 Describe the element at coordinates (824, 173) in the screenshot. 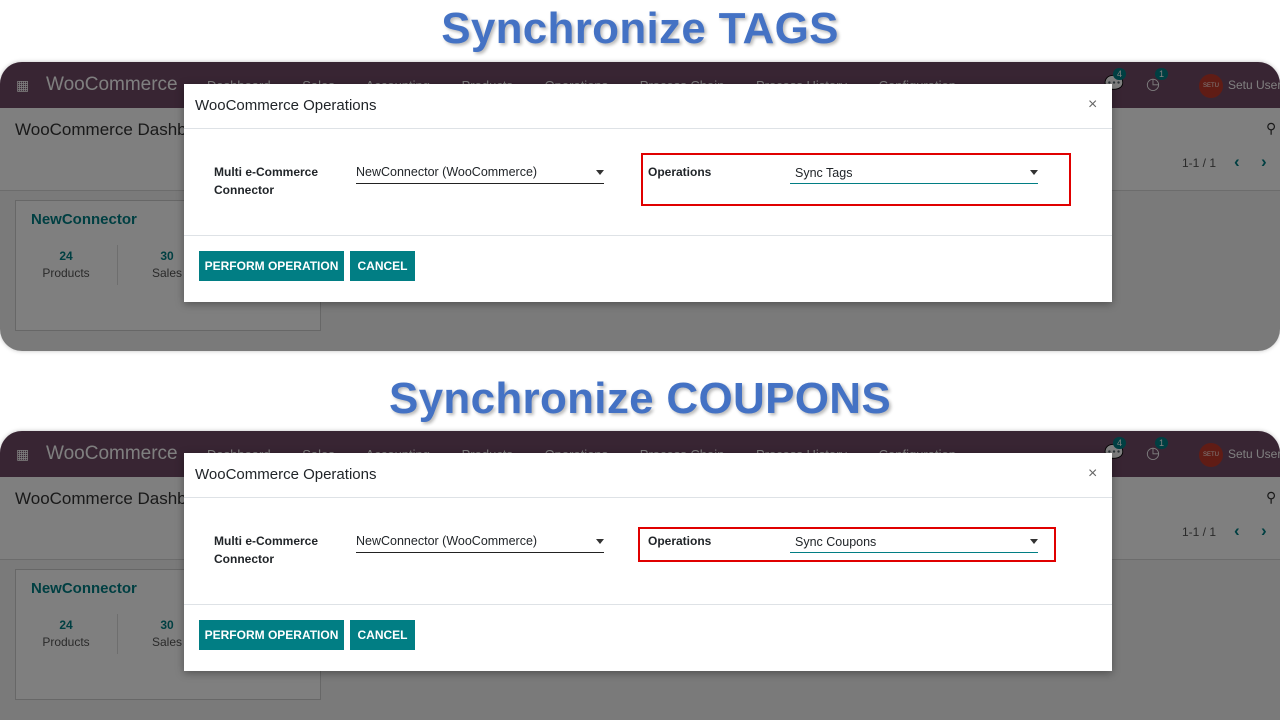

I see `operations-value: Sync Tags` at that location.